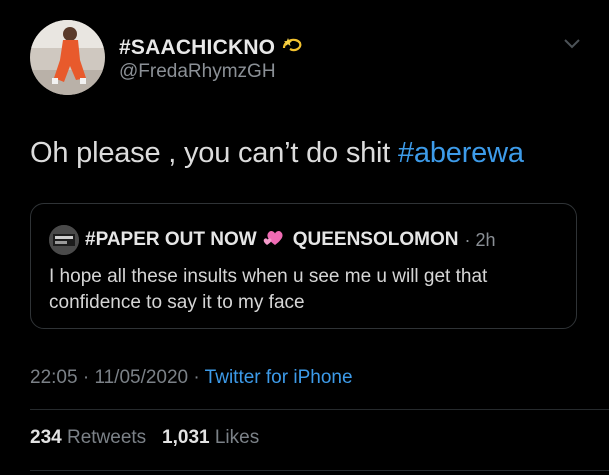  I want to click on quoted-author-name-part2: QUEENSOLOMON, so click(375, 239).